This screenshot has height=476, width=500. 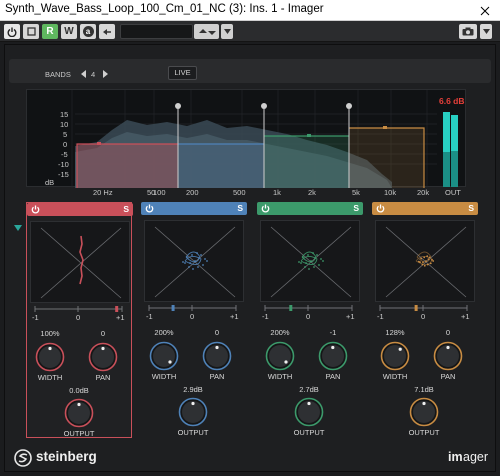 What do you see at coordinates (79, 390) in the screenshot?
I see `output-value: 0.0dB` at bounding box center [79, 390].